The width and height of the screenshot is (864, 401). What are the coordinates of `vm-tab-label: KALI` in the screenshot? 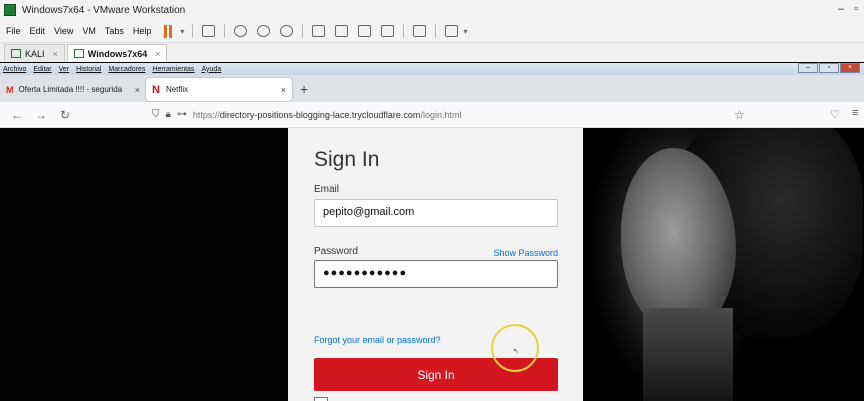 It's located at (35, 53).